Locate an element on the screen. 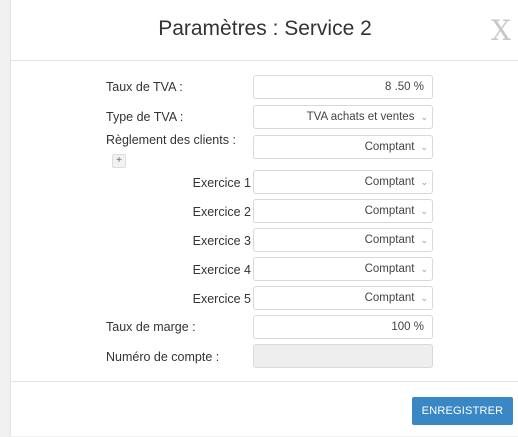 The height and width of the screenshot is (437, 518). close-icon: X is located at coordinates (501, 30).